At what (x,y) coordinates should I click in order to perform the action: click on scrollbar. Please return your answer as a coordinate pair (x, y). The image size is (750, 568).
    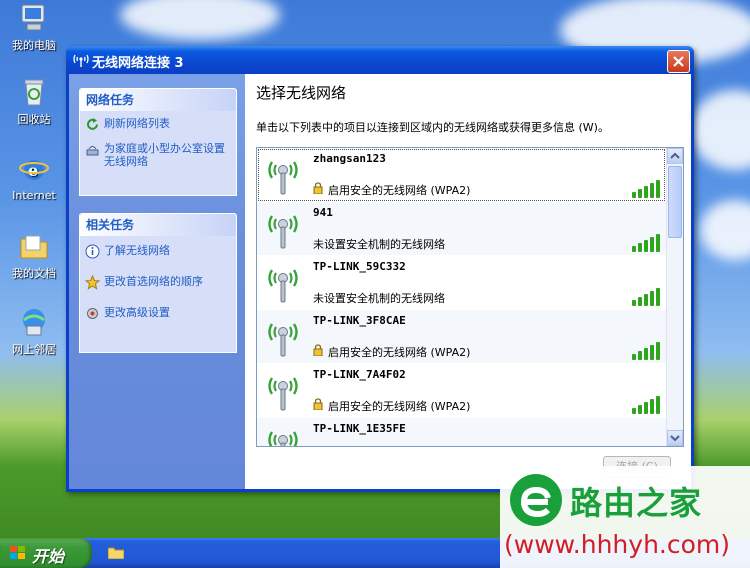
    Looking at the image, I should click on (674, 297).